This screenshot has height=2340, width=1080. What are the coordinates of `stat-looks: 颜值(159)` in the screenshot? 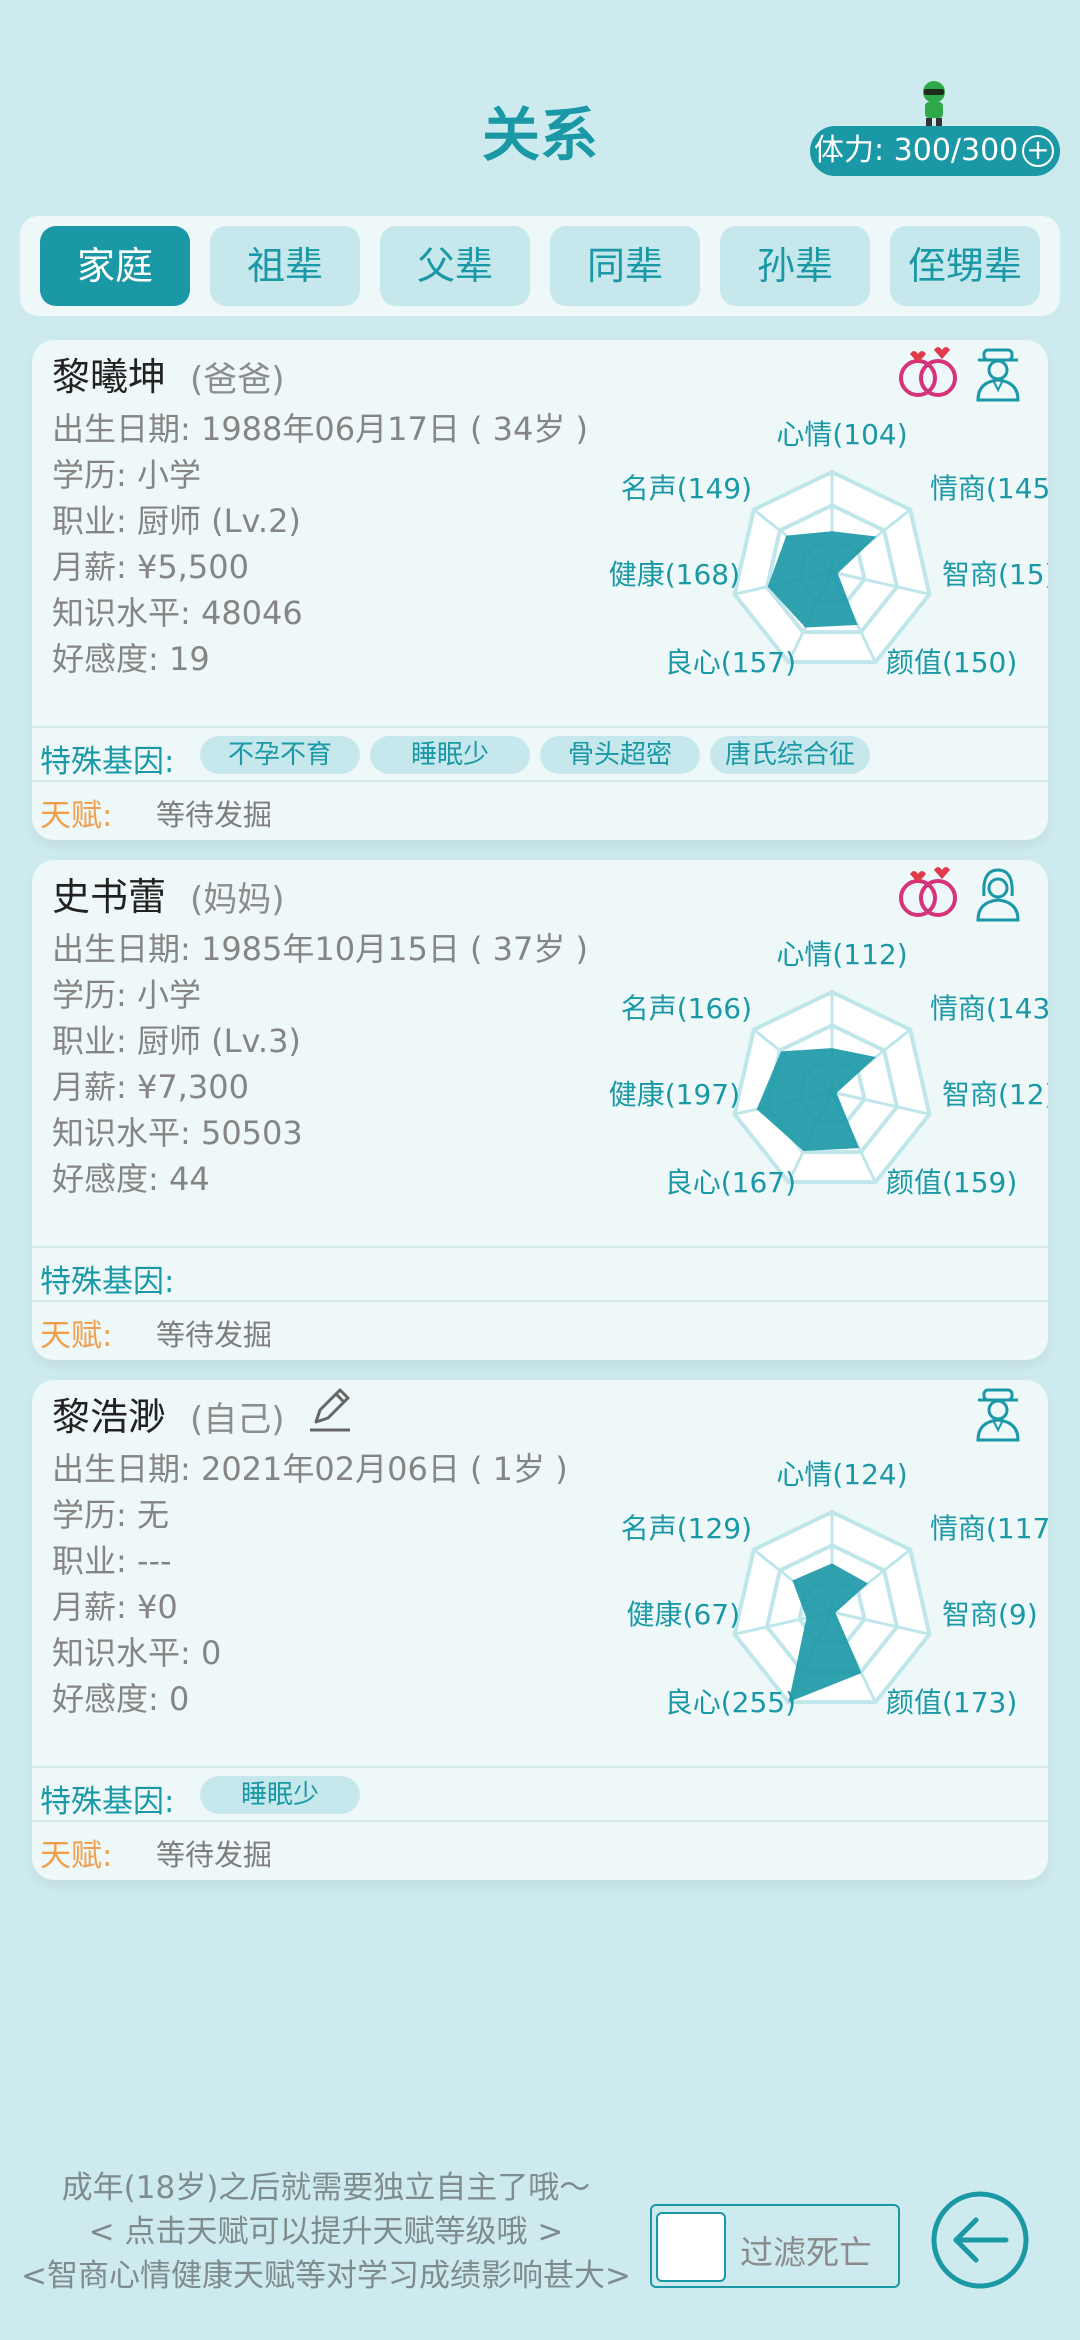 It's located at (951, 1182).